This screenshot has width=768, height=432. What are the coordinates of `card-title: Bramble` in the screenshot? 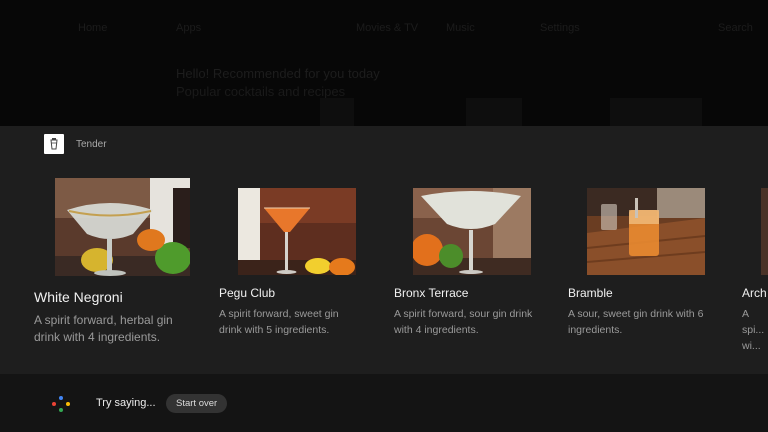 It's located at (590, 293).